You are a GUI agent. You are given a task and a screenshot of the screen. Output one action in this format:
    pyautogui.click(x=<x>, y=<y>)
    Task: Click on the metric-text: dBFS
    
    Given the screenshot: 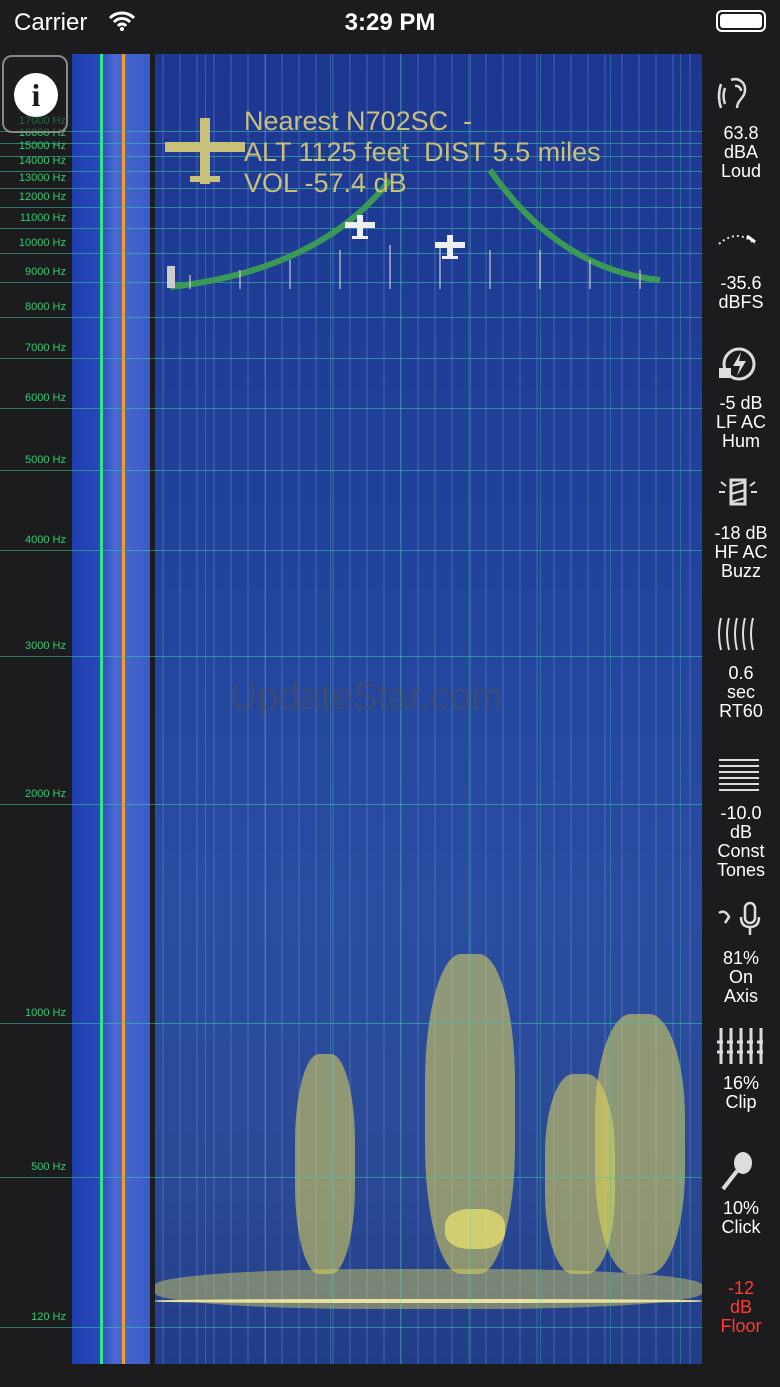 What is the action you would take?
    pyautogui.click(x=741, y=302)
    